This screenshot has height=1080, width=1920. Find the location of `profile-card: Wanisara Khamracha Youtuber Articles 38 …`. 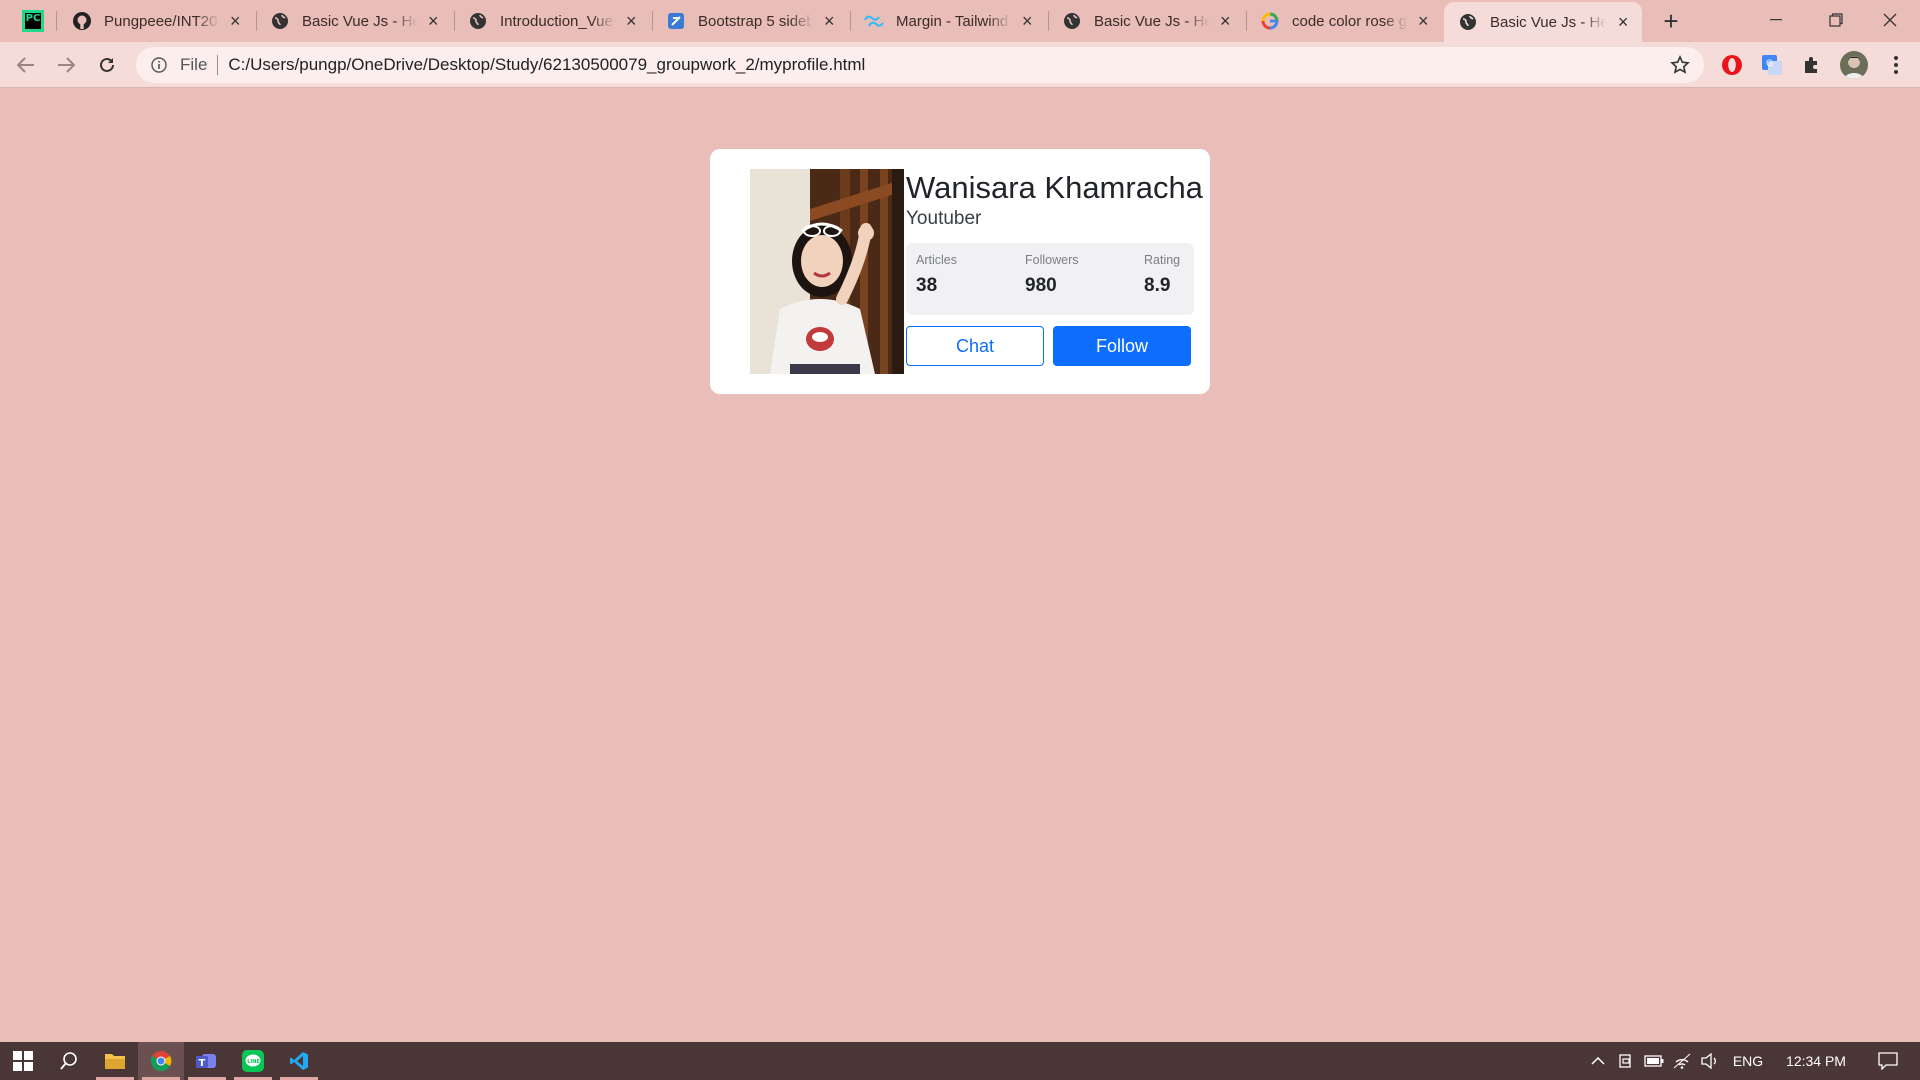

profile-card: Wanisara Khamracha Youtuber Articles 38 … is located at coordinates (960, 271).